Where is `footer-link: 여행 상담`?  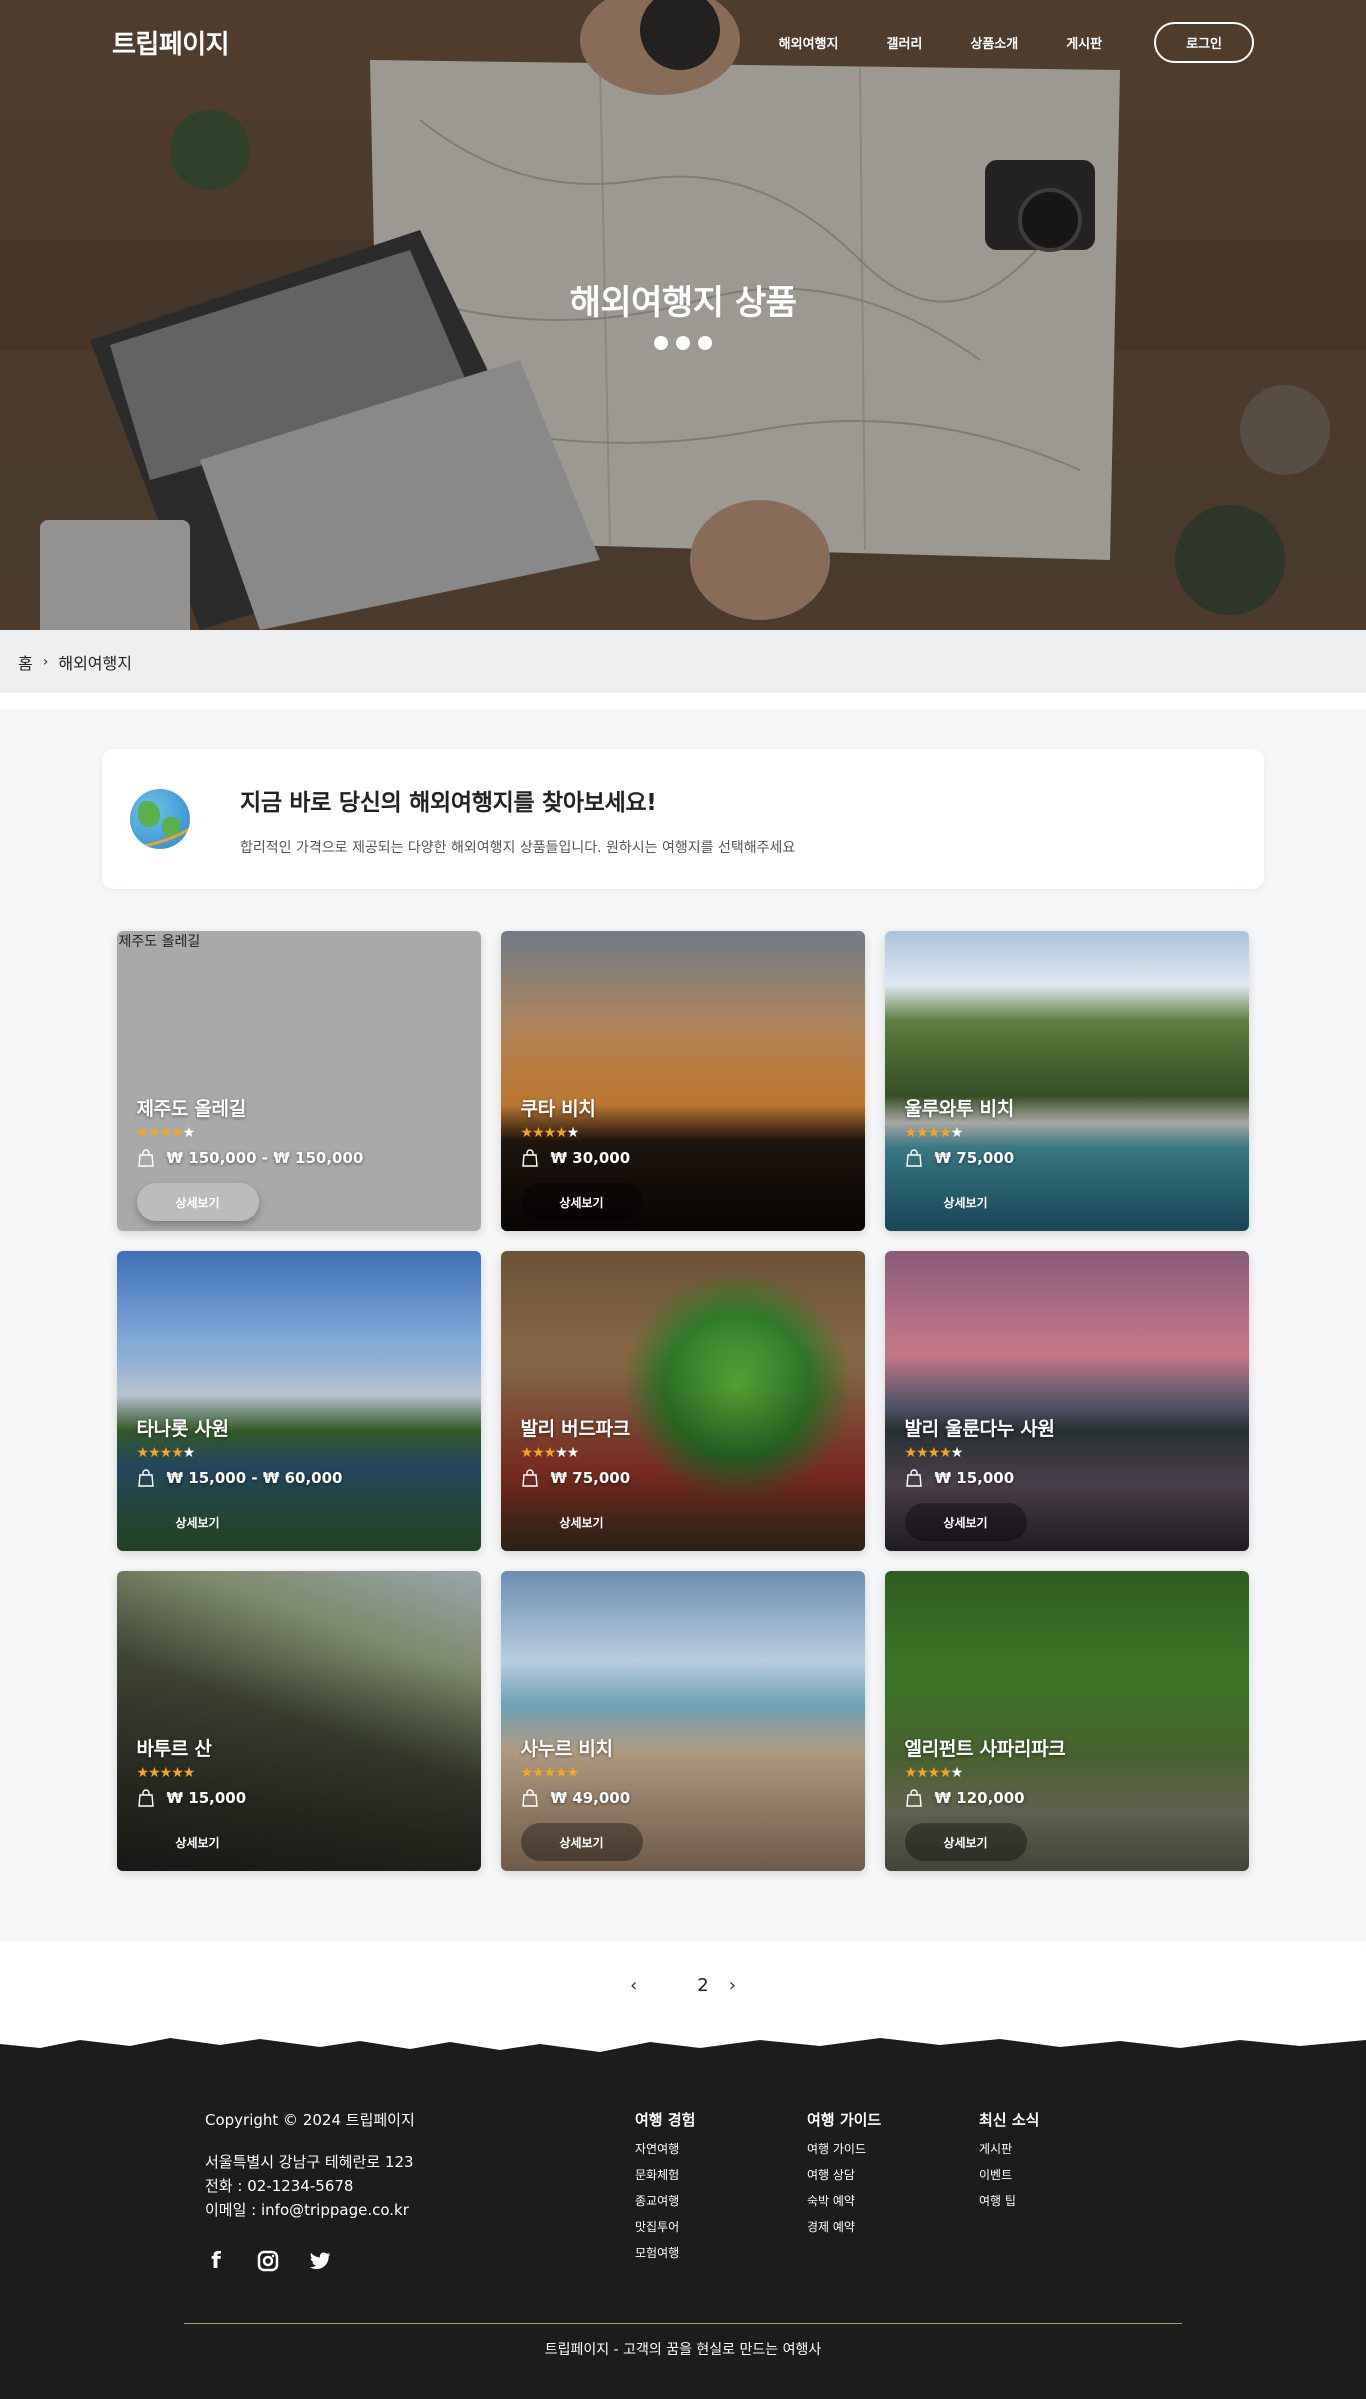 footer-link: 여행 상담 is located at coordinates (893, 2175).